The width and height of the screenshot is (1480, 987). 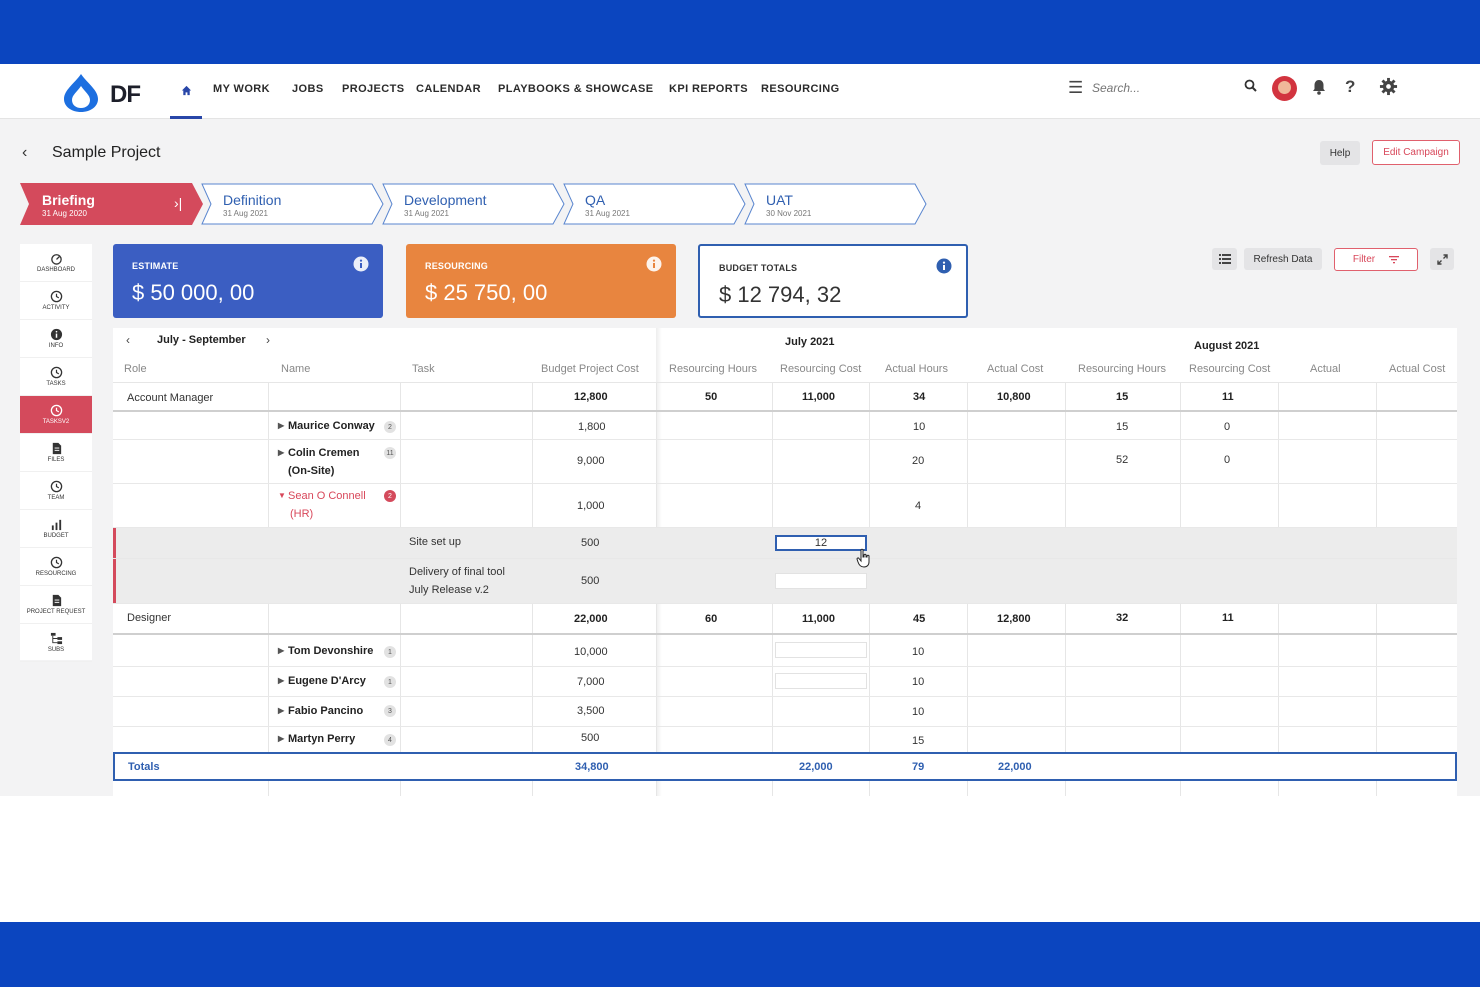 What do you see at coordinates (56, 638) in the screenshot?
I see `hierarchy-icon` at bounding box center [56, 638].